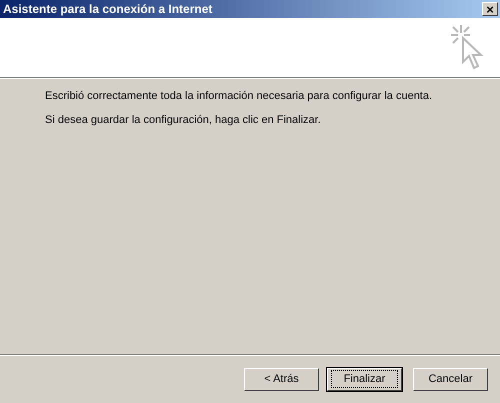  Describe the element at coordinates (107, 9) in the screenshot. I see `window-title: Asistente para la conexión a Internet` at that location.